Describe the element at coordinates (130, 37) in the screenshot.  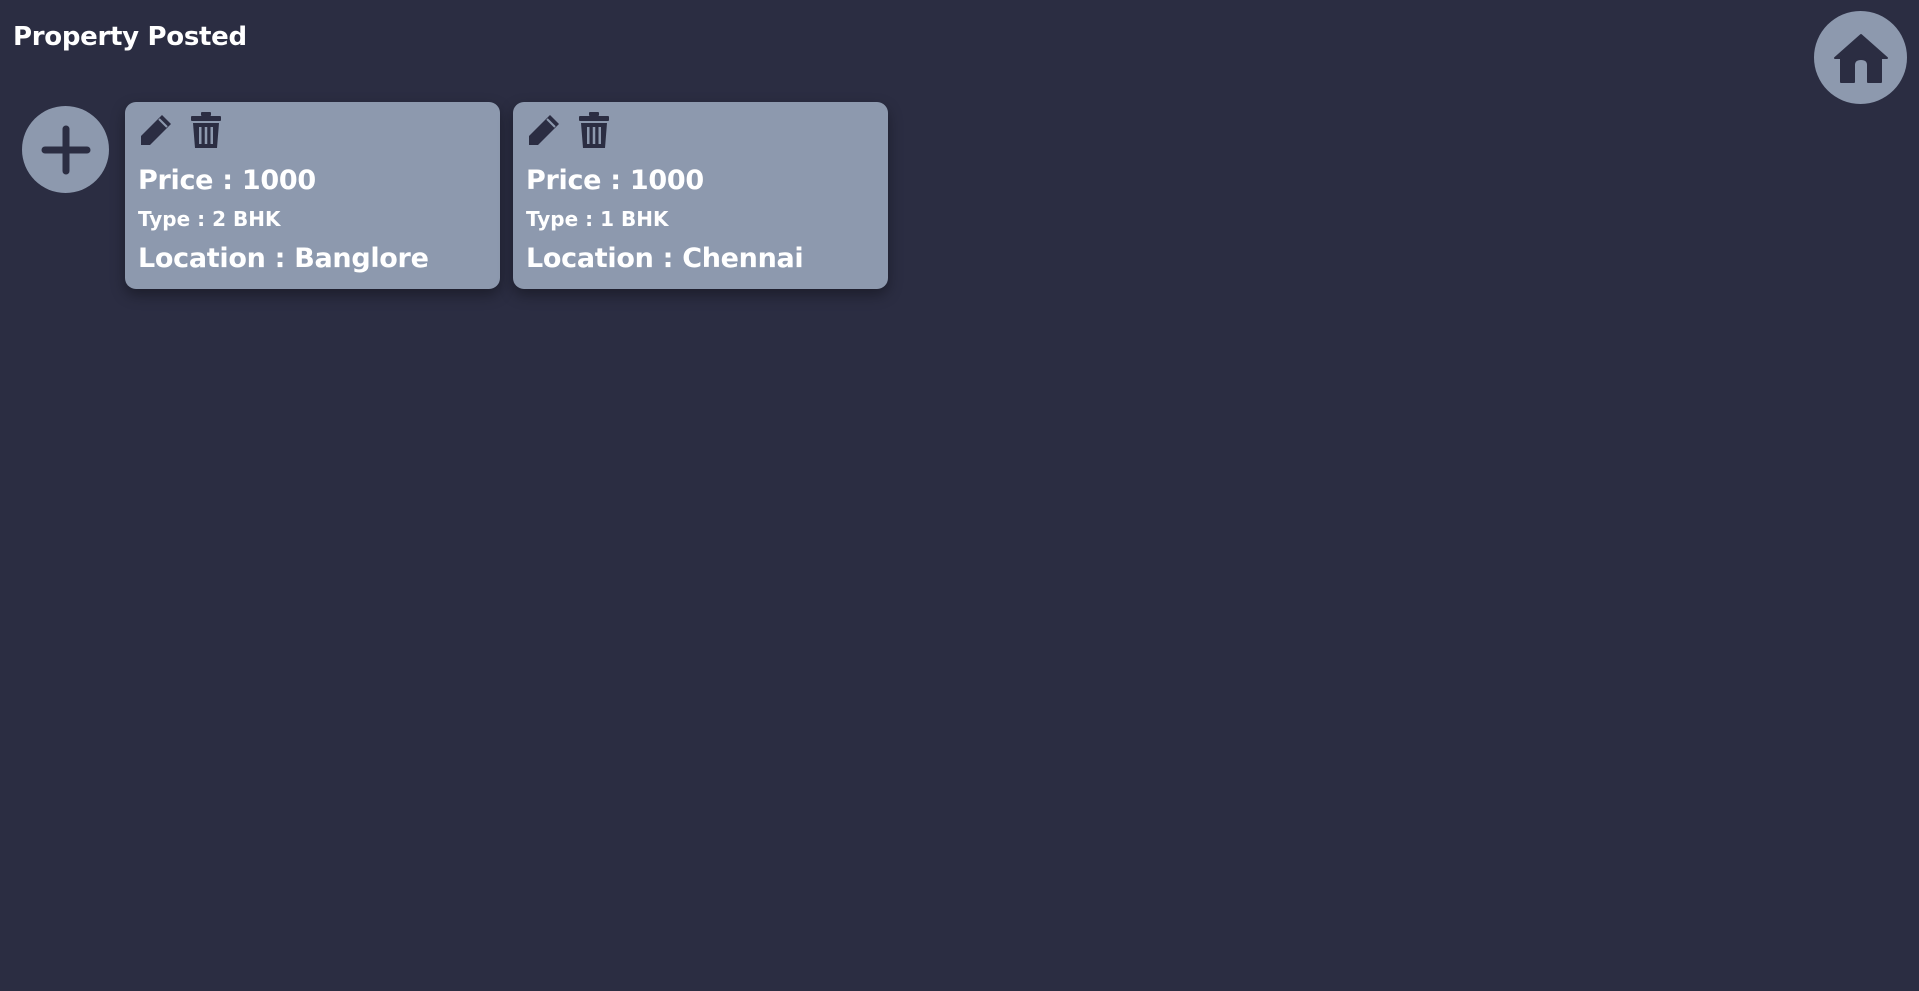
I see `page-title: Property Posted` at that location.